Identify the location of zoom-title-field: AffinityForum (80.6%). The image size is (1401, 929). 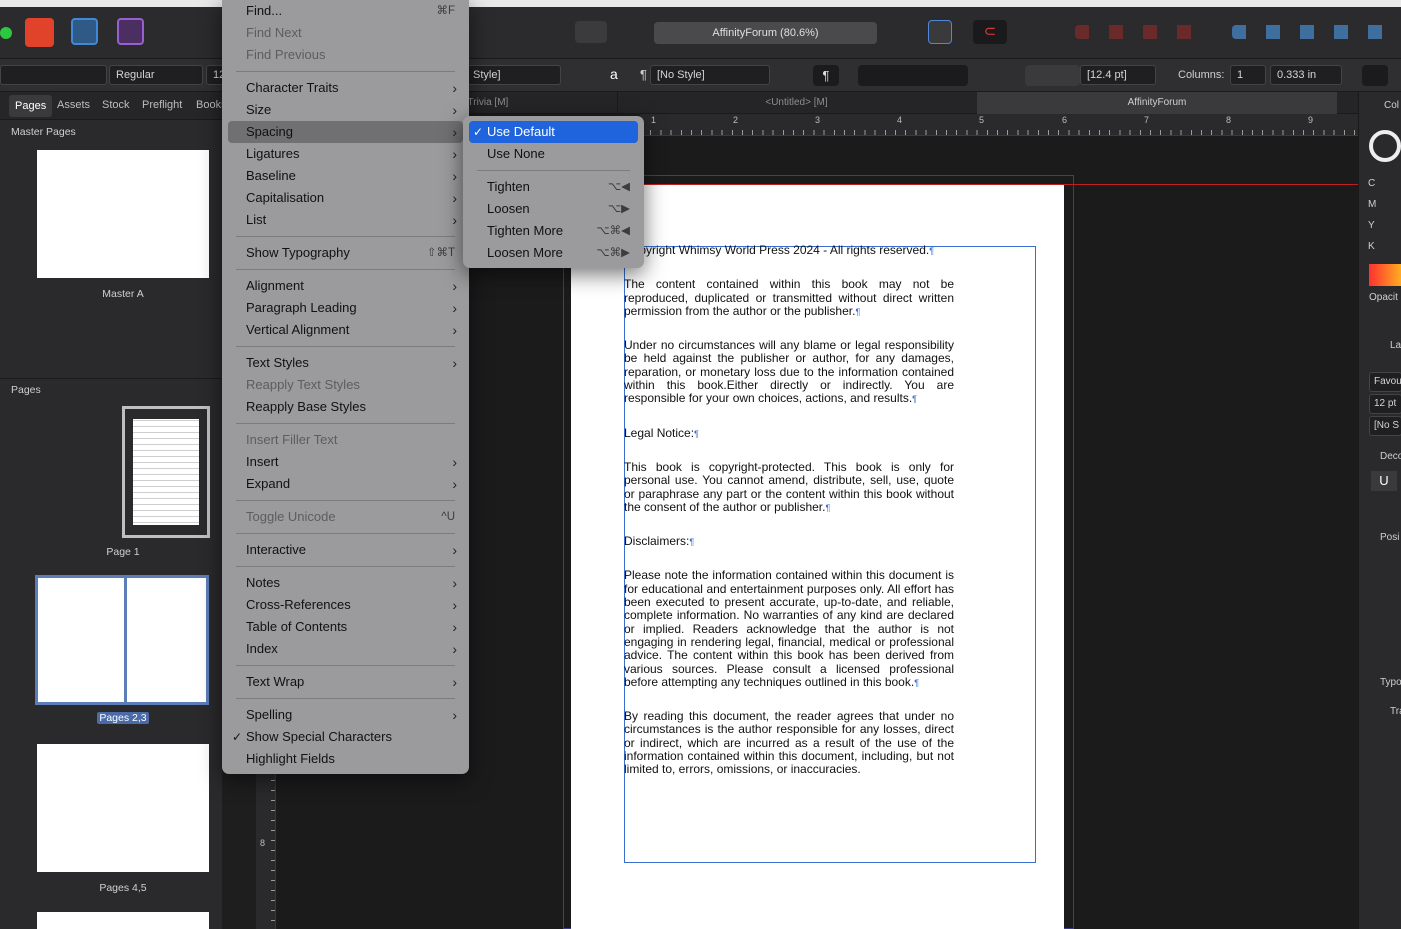
(765, 33).